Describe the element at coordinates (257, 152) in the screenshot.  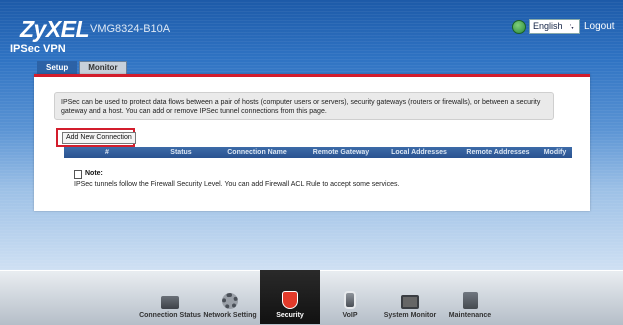
I see `column-header-connection-name: Connection Name` at that location.